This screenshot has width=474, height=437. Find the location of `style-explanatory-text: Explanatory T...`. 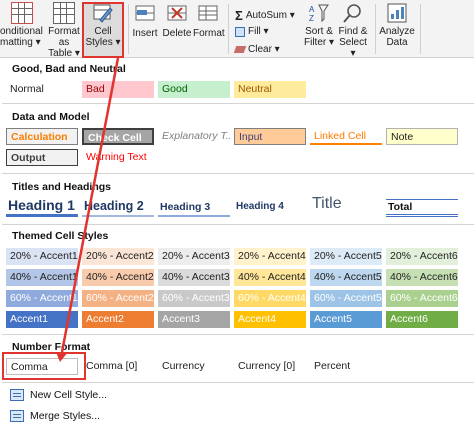

style-explanatory-text: Explanatory T... is located at coordinates (194, 136).